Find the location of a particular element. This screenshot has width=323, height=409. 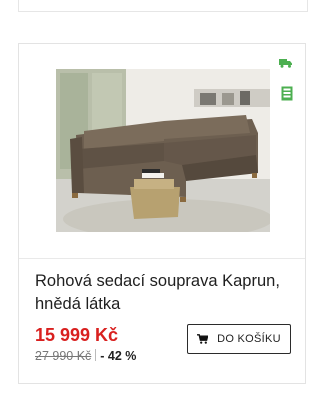

current-price: 15 999 Kč is located at coordinates (77, 335).